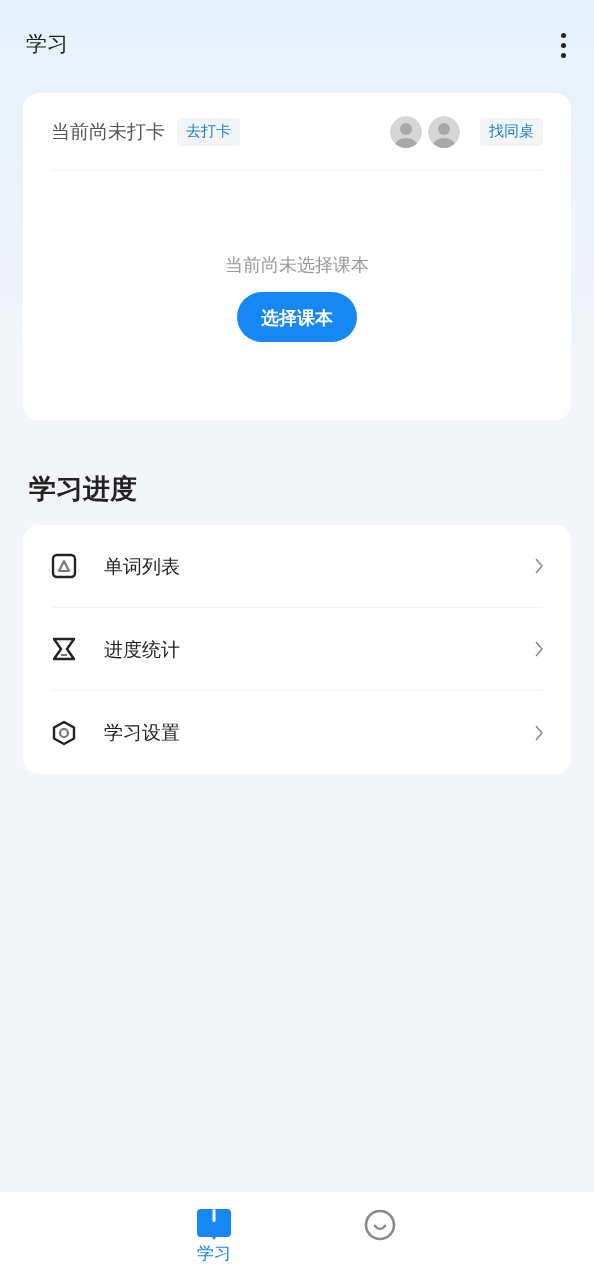 The height and width of the screenshot is (1280, 594). Describe the element at coordinates (511, 131) in the screenshot. I see `find-deskmate-button: 找同桌` at that location.